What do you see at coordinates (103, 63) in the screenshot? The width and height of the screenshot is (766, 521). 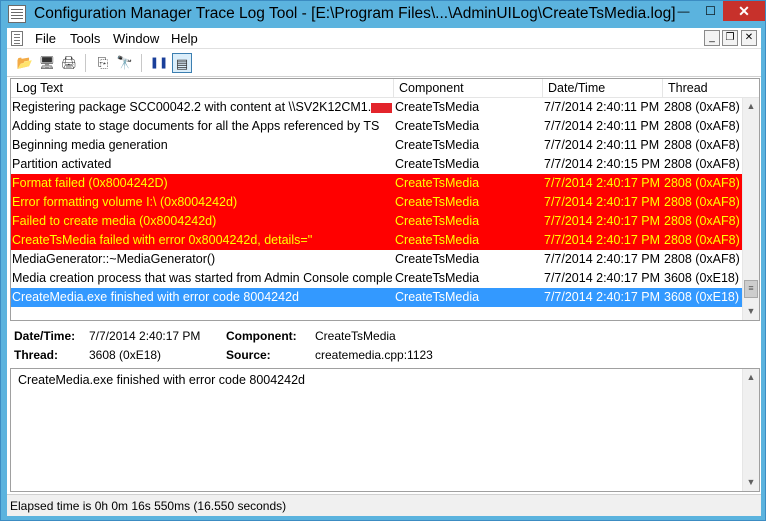 I see `copy-icon: ⎘` at bounding box center [103, 63].